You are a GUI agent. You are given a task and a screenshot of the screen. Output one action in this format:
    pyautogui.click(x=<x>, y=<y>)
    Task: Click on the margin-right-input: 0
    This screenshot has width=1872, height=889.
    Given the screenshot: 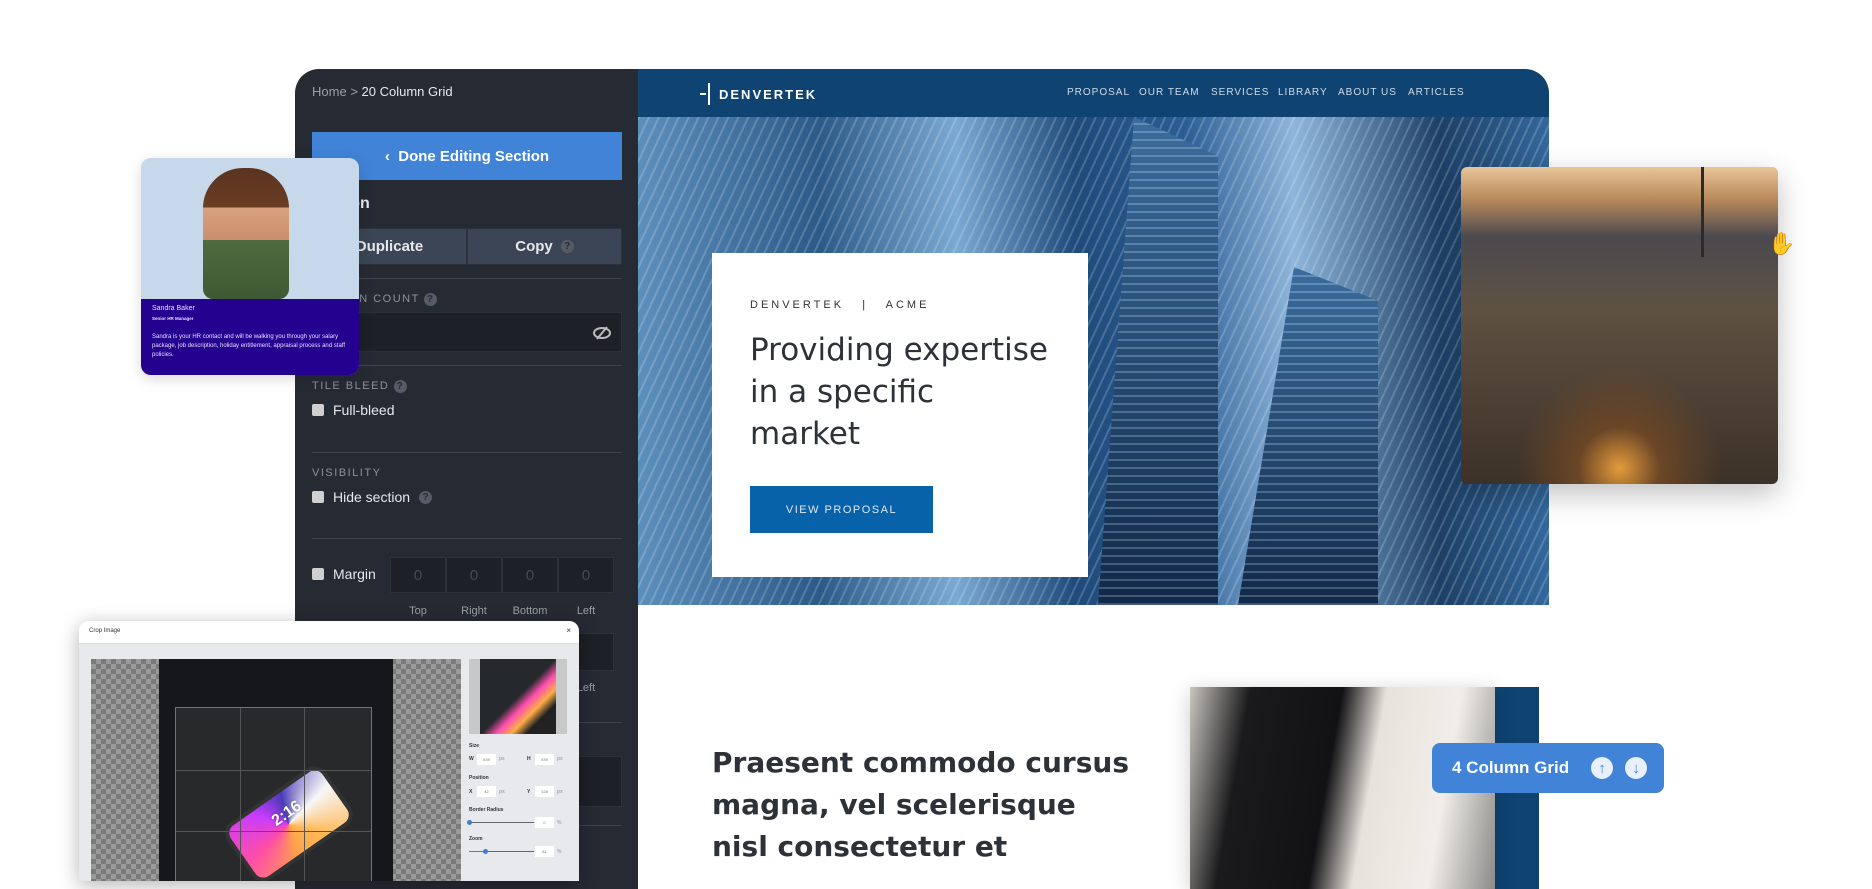 What is the action you would take?
    pyautogui.click(x=474, y=575)
    